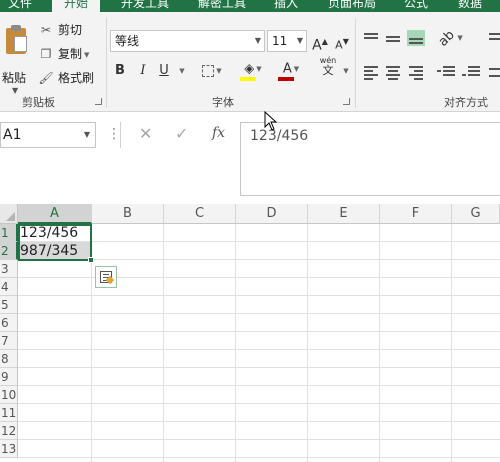  I want to click on column-header-e: E, so click(344, 214).